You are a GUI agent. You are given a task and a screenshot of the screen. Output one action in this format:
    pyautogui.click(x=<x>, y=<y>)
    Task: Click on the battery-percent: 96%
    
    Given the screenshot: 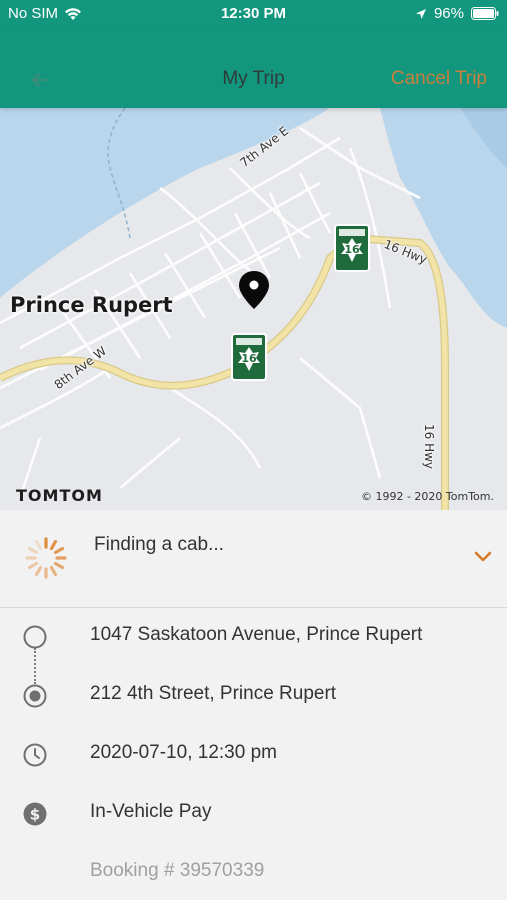 What is the action you would take?
    pyautogui.click(x=448, y=13)
    